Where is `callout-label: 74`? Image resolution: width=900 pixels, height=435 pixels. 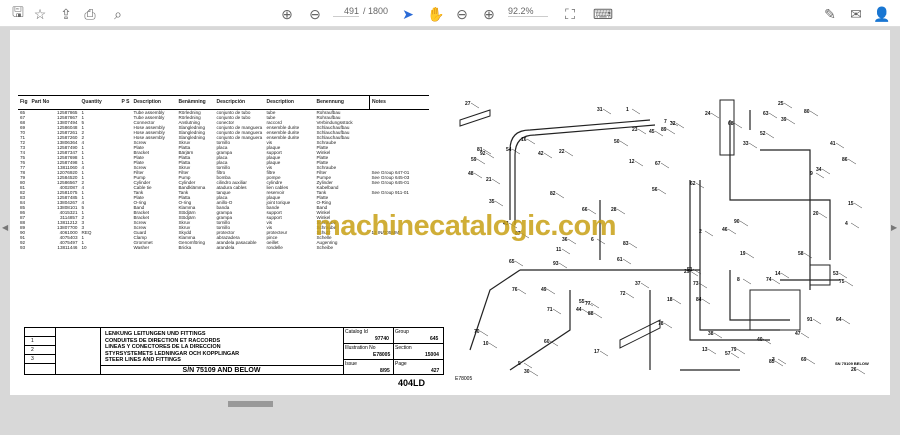
callout-label: 74 is located at coordinates (769, 280).